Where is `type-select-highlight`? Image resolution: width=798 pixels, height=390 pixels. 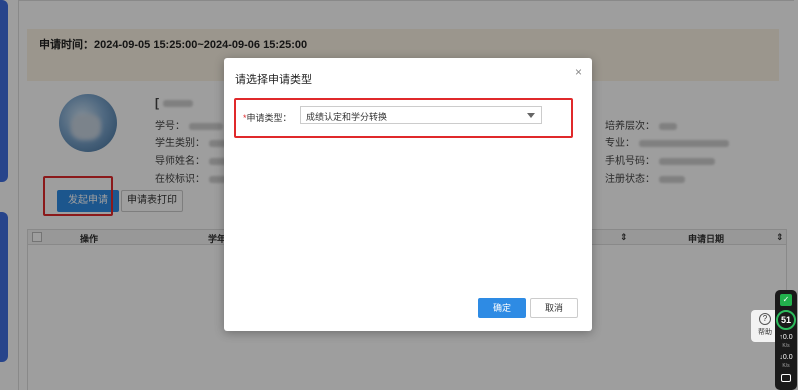
type-select-highlight is located at coordinates (403, 118).